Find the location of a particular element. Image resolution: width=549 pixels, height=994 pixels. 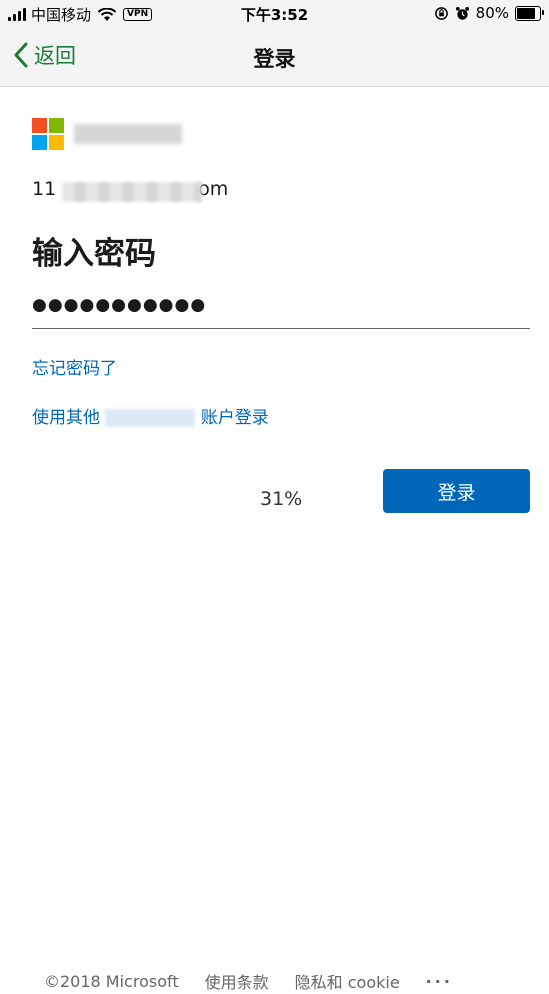

logo-yellow-square is located at coordinates (56, 142).